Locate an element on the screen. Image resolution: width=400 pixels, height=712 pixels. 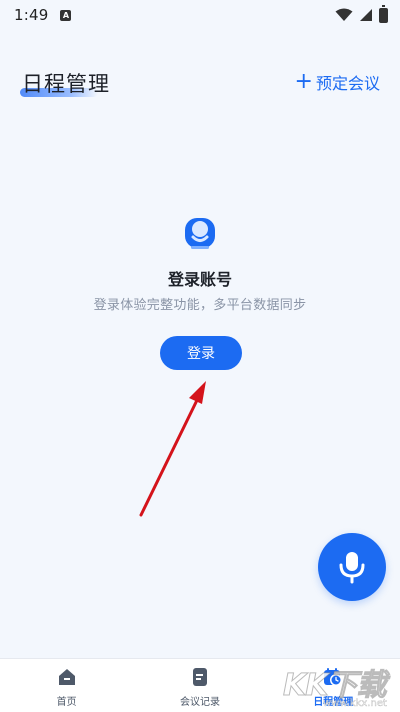
nav-item-meeting-records: 会议记录 is located at coordinates (199, 685).